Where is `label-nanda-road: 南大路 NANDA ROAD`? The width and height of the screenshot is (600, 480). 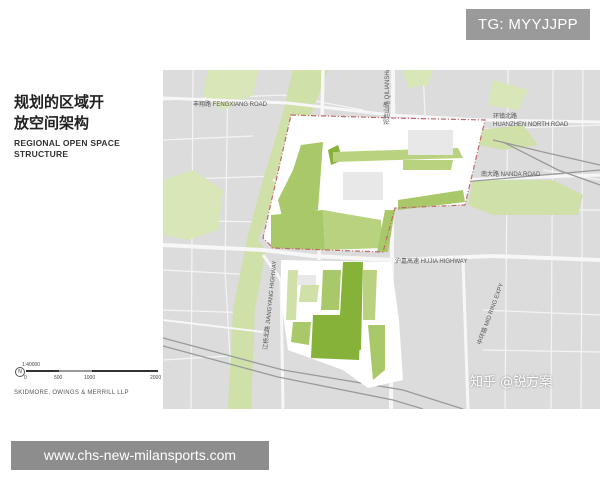
label-nanda-road: 南大路 NANDA ROAD is located at coordinates (511, 174).